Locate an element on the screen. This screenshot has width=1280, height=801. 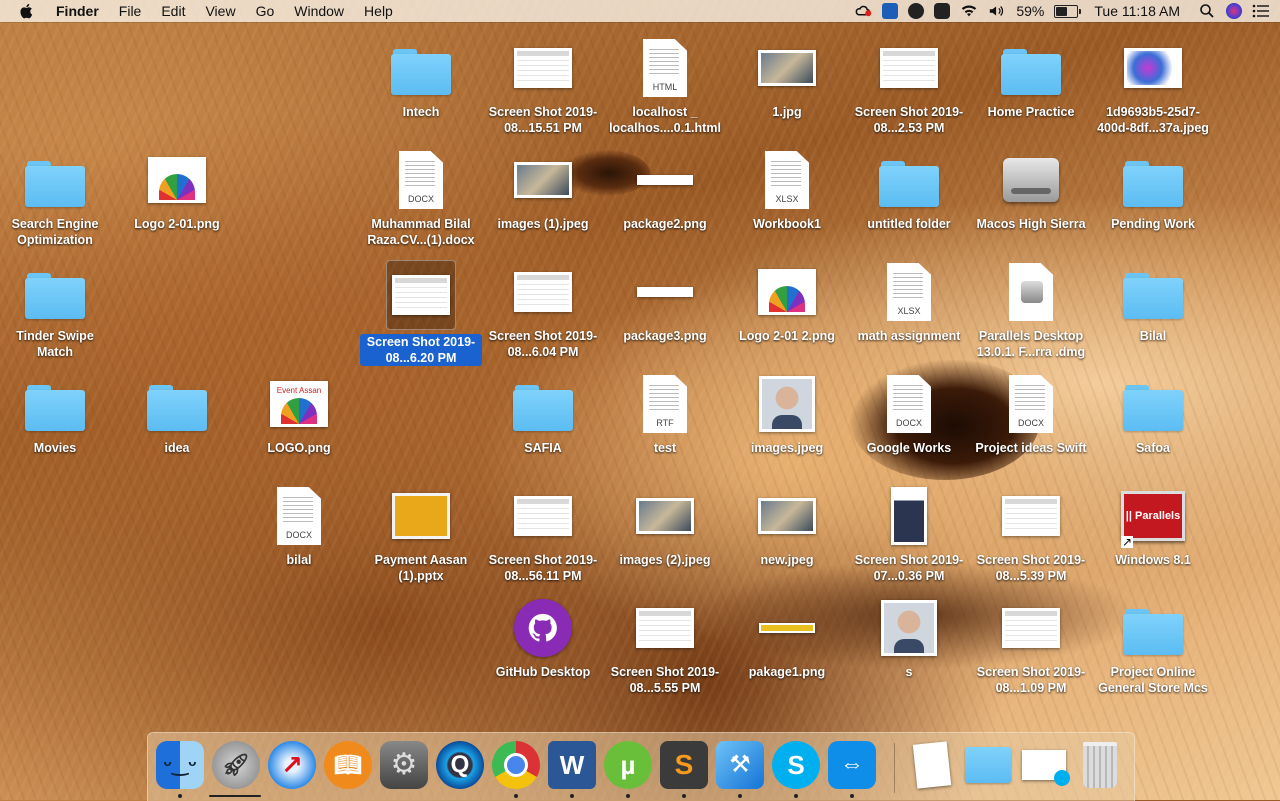
trash-icon is located at coordinates (1100, 765).